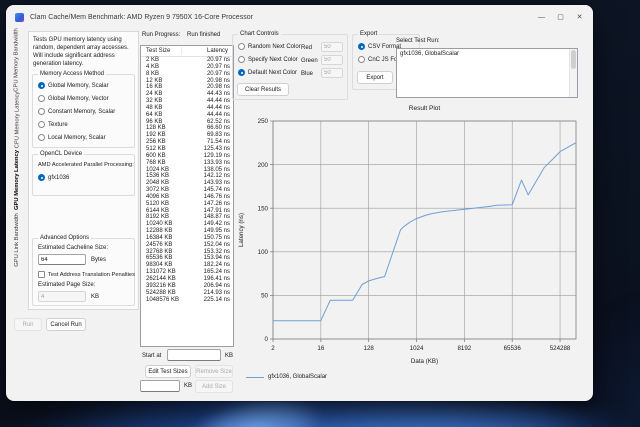 Image resolution: width=640 pixels, height=427 pixels. I want to click on table-row: 16384 KB 150.75 ns, so click(187, 238).